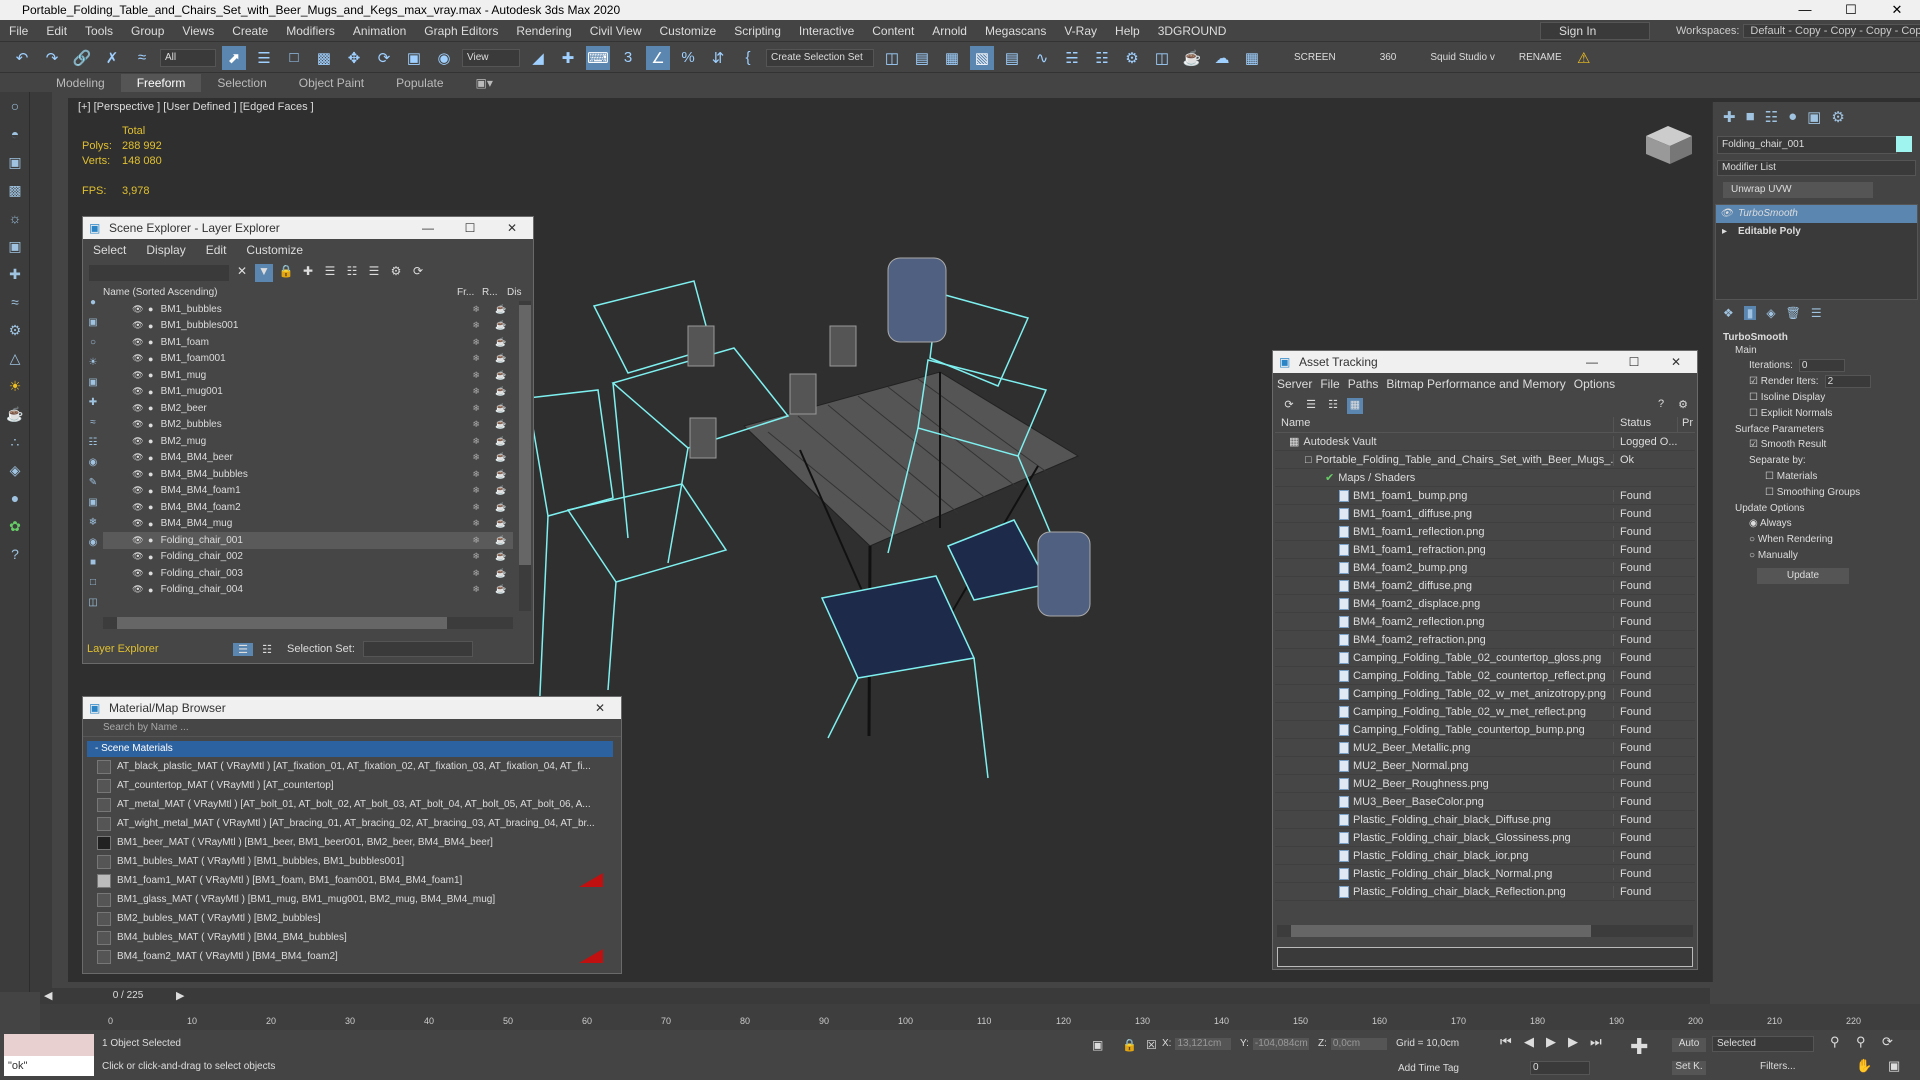 This screenshot has width=1920, height=1080. I want to click on menu-interactive: Interactive, so click(826, 31).